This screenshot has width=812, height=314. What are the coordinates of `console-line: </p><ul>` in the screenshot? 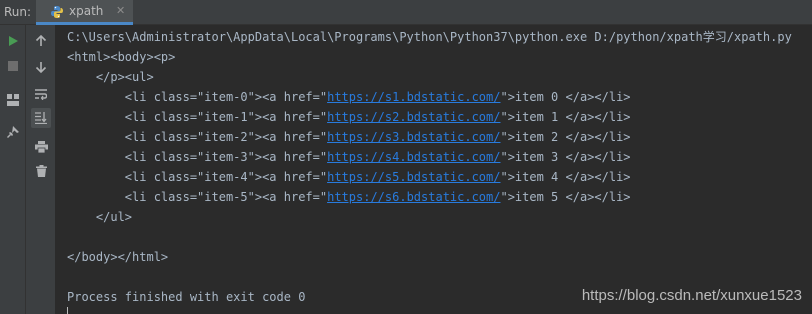 It's located at (110, 77).